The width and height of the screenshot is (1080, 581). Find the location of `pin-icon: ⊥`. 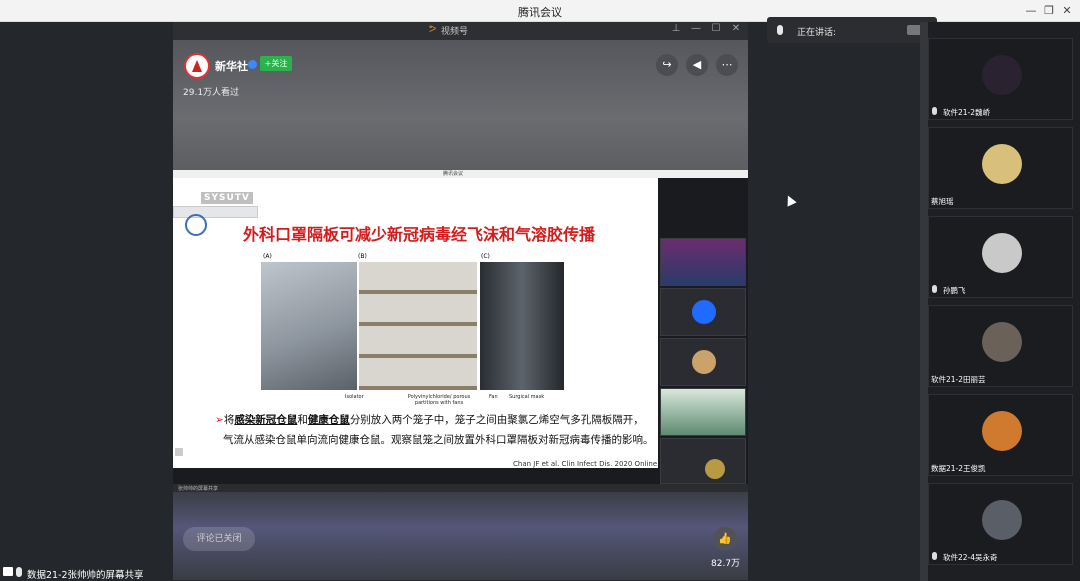

pin-icon: ⊥ is located at coordinates (676, 28).